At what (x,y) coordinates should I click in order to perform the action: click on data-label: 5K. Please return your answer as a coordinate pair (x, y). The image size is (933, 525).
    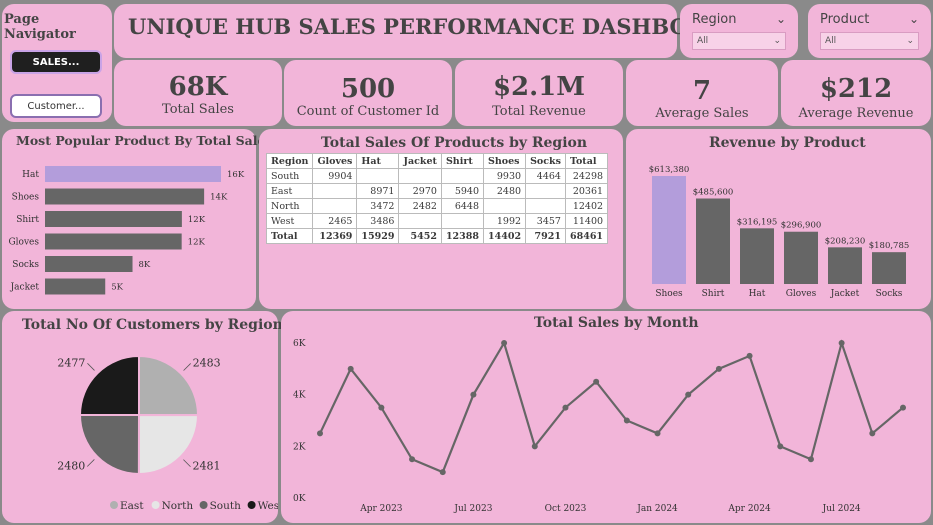
    Looking at the image, I should click on (117, 288).